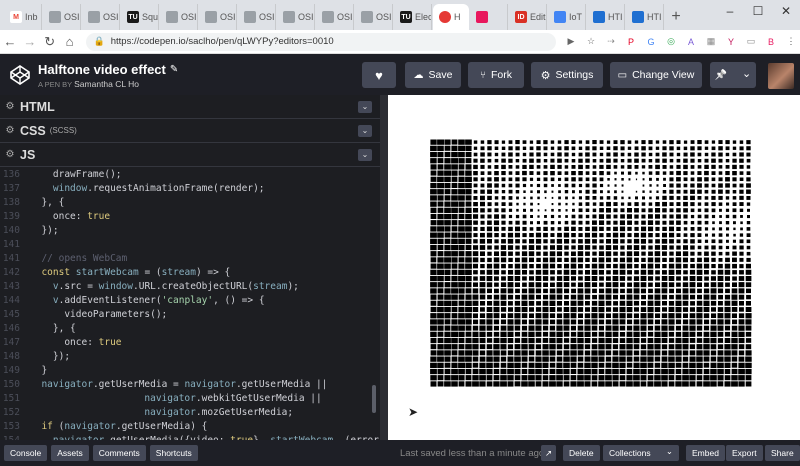 This screenshot has width=800, height=466. I want to click on share-button: Share, so click(782, 453).